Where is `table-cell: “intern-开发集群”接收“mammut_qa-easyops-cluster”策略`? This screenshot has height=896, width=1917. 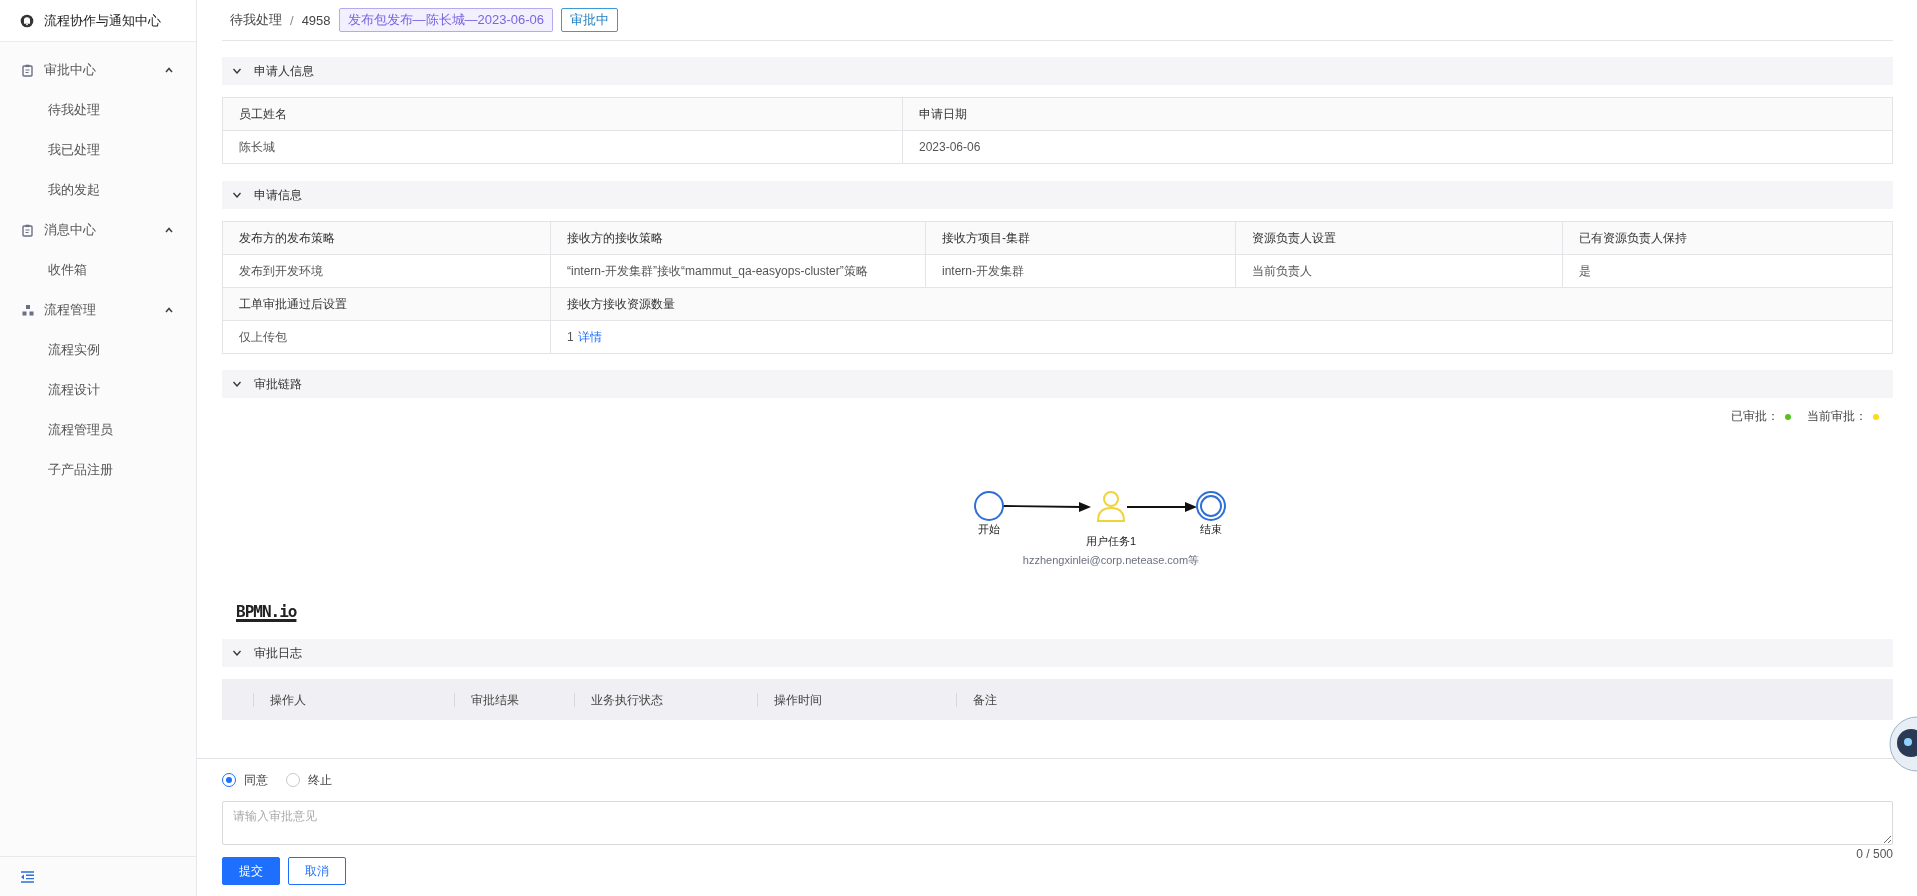 table-cell: “intern-开发集群”接收“mammut_qa-easyops-cluster”策略 is located at coordinates (738, 271).